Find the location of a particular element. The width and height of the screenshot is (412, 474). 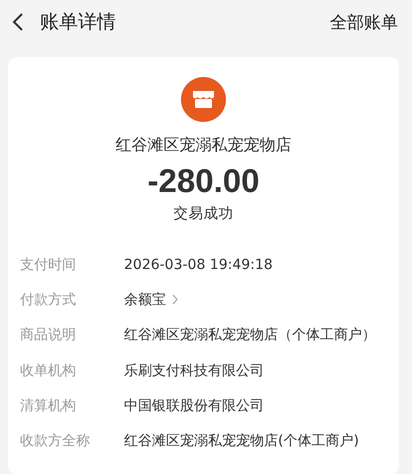

detail-value: 中国银联股份有限公司 is located at coordinates (194, 405).